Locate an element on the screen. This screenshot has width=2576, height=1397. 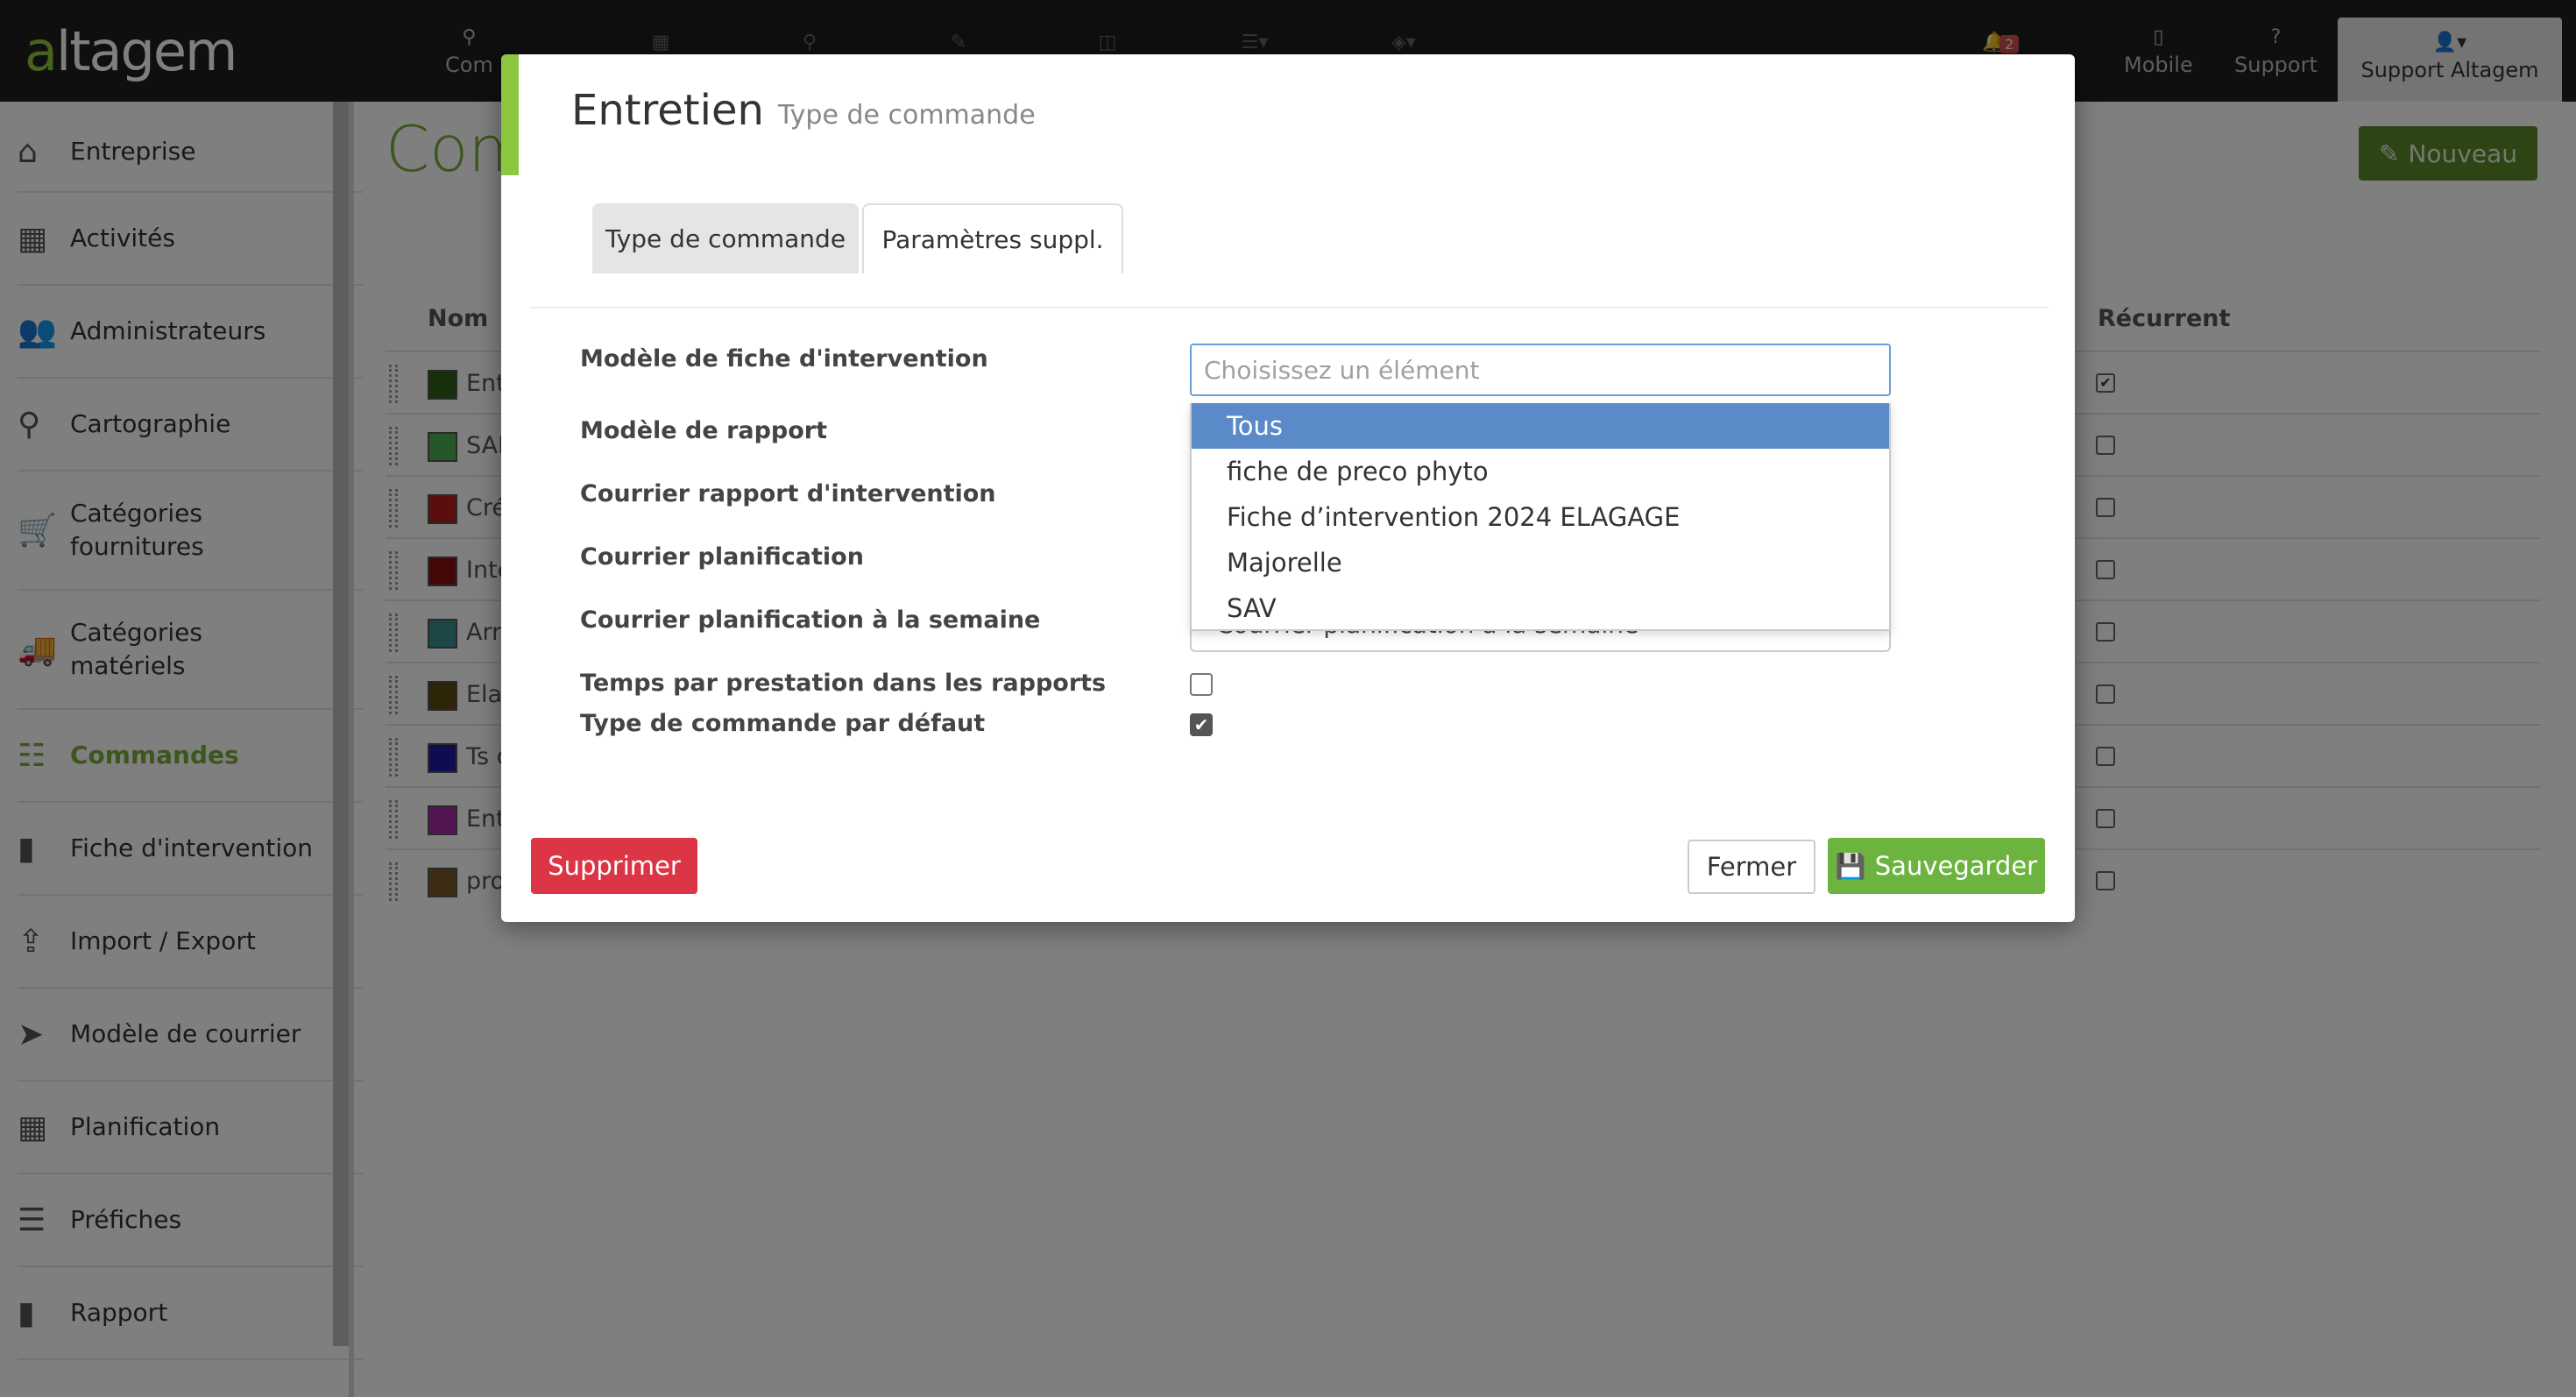
label-temps-prestation: Temps par prestation dans les rapports is located at coordinates (843, 683).